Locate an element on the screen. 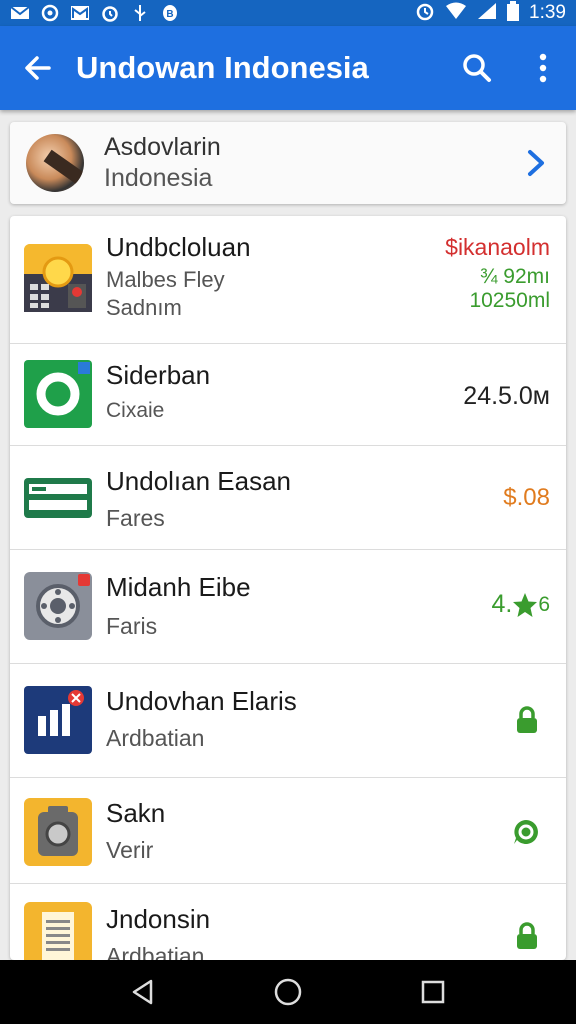 The image size is (576, 1024). list-item-meta: $ikanaolm ¾ 92mı 10250ml is located at coordinates (497, 273).